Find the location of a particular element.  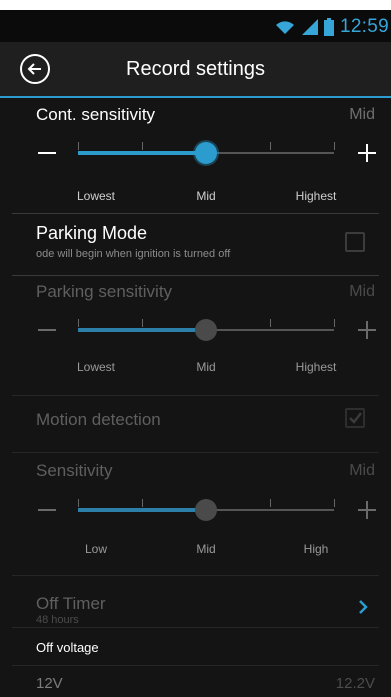

signal-icon is located at coordinates (309, 27).